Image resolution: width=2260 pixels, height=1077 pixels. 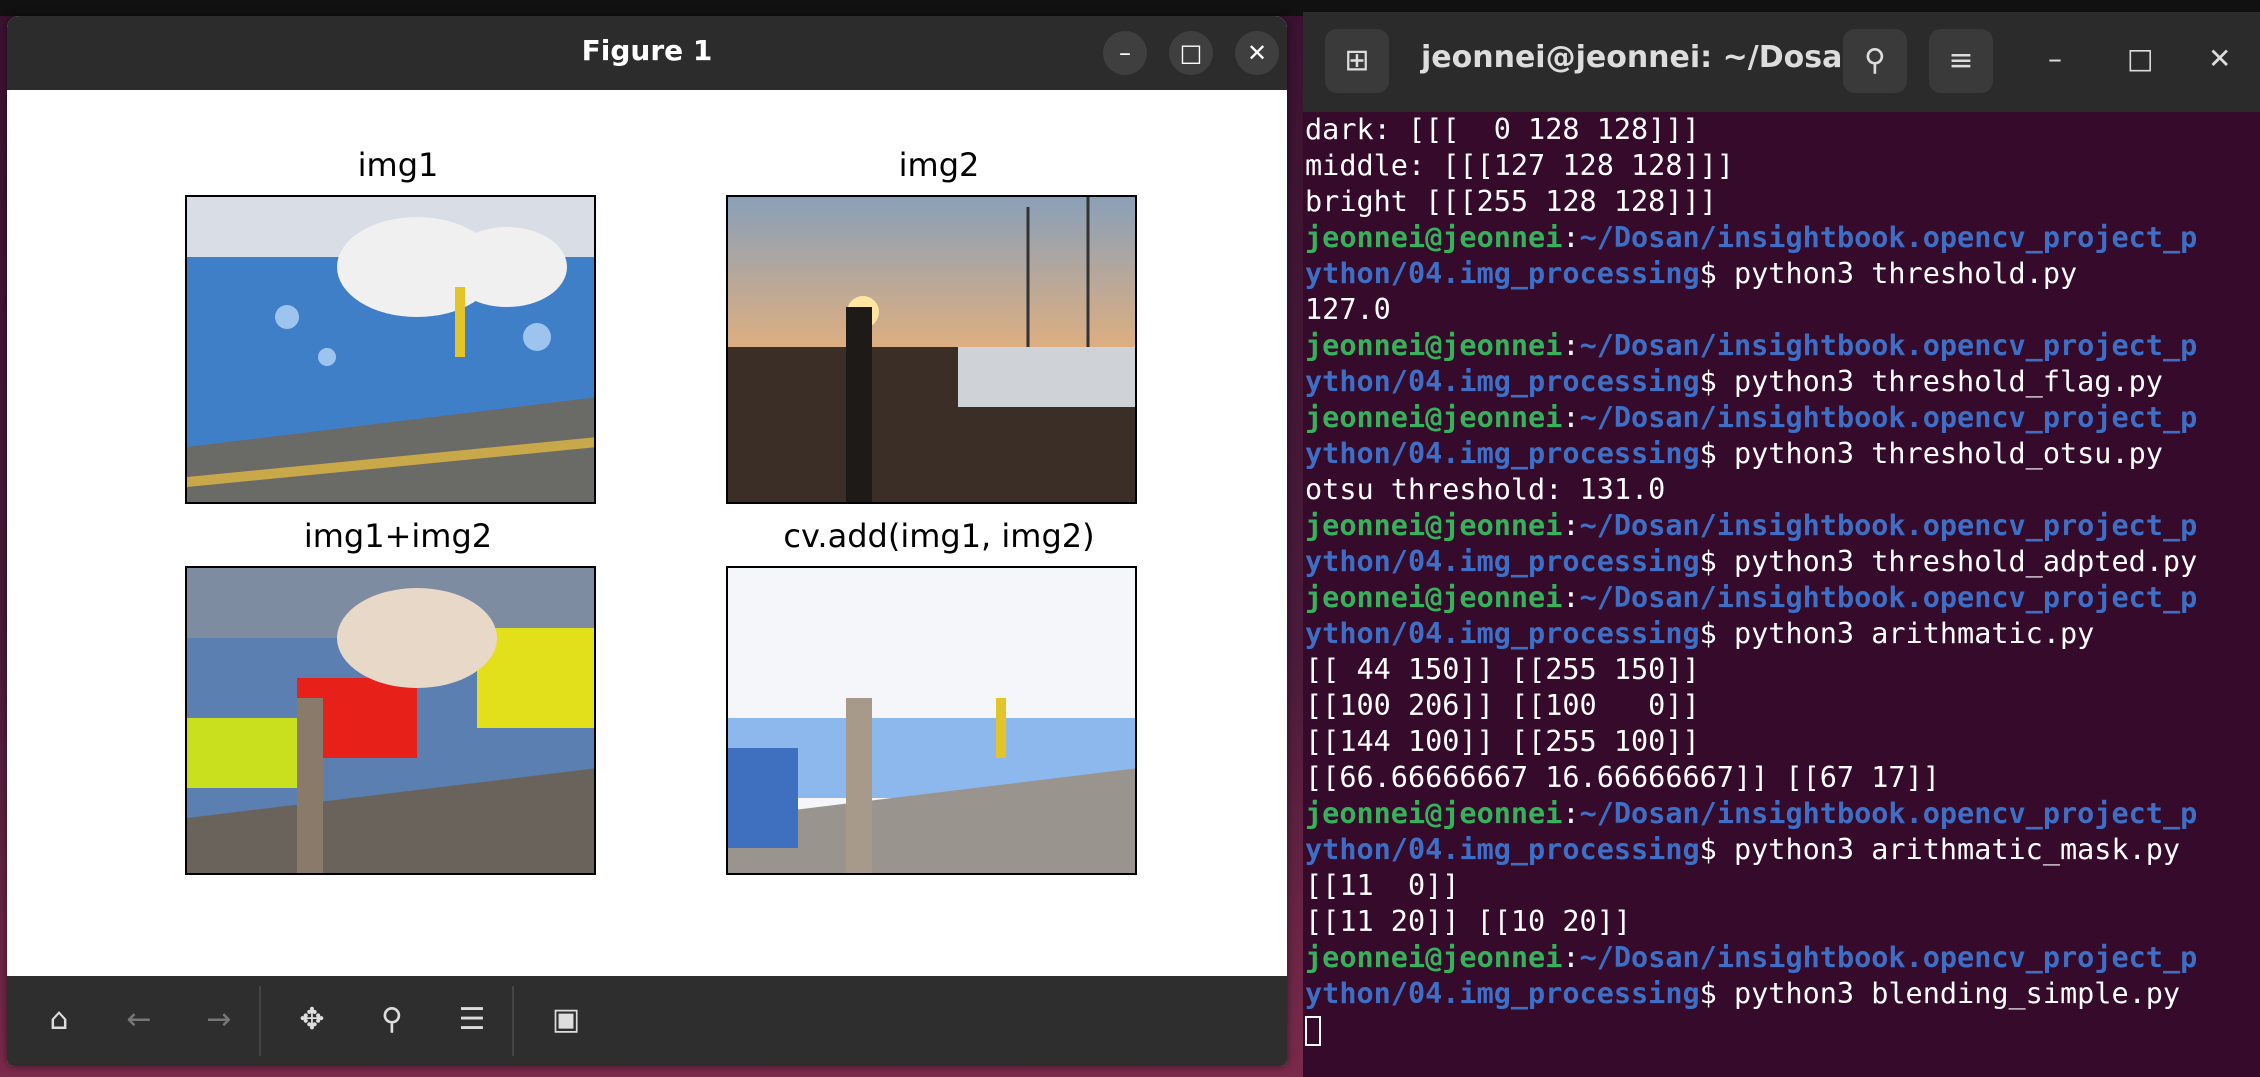 What do you see at coordinates (1485, 489) in the screenshot?
I see `terminal-line: otsu threshold: 131.0` at bounding box center [1485, 489].